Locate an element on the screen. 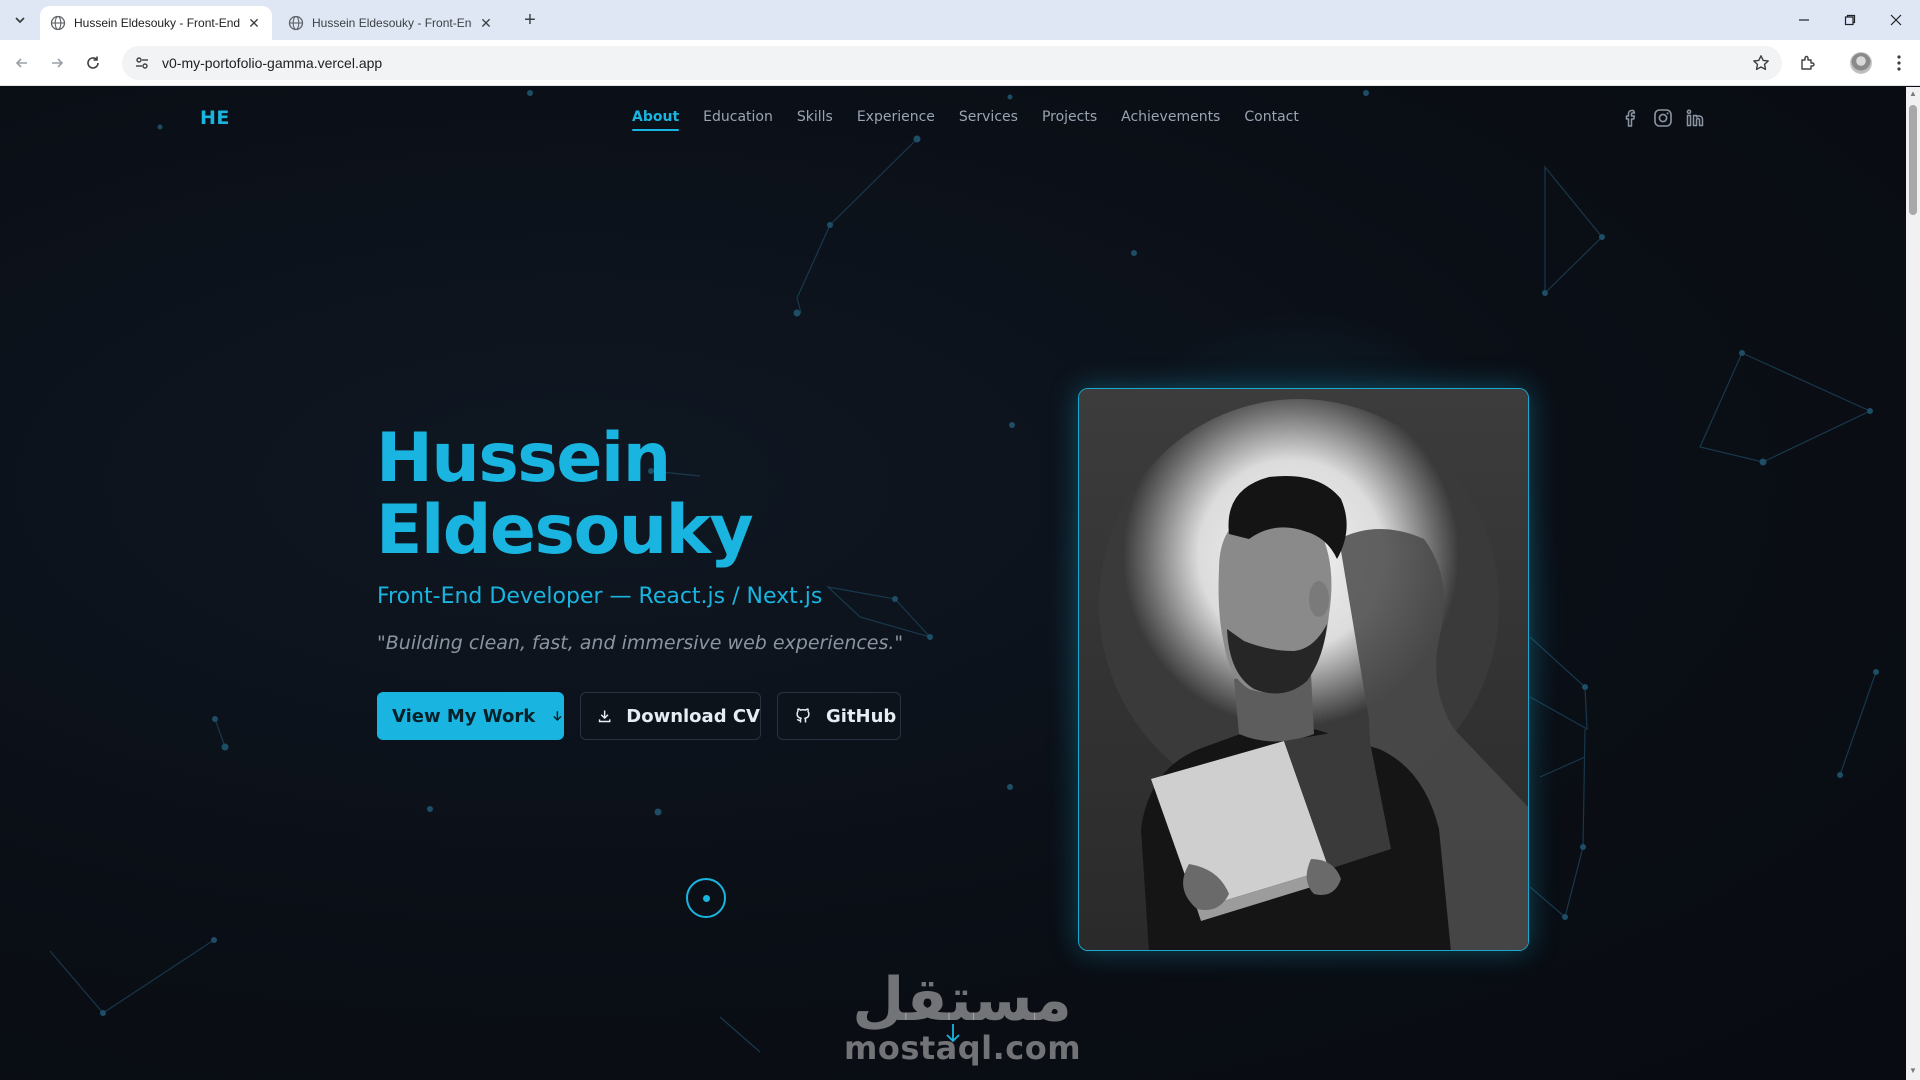  window-close-button is located at coordinates (1896, 20).